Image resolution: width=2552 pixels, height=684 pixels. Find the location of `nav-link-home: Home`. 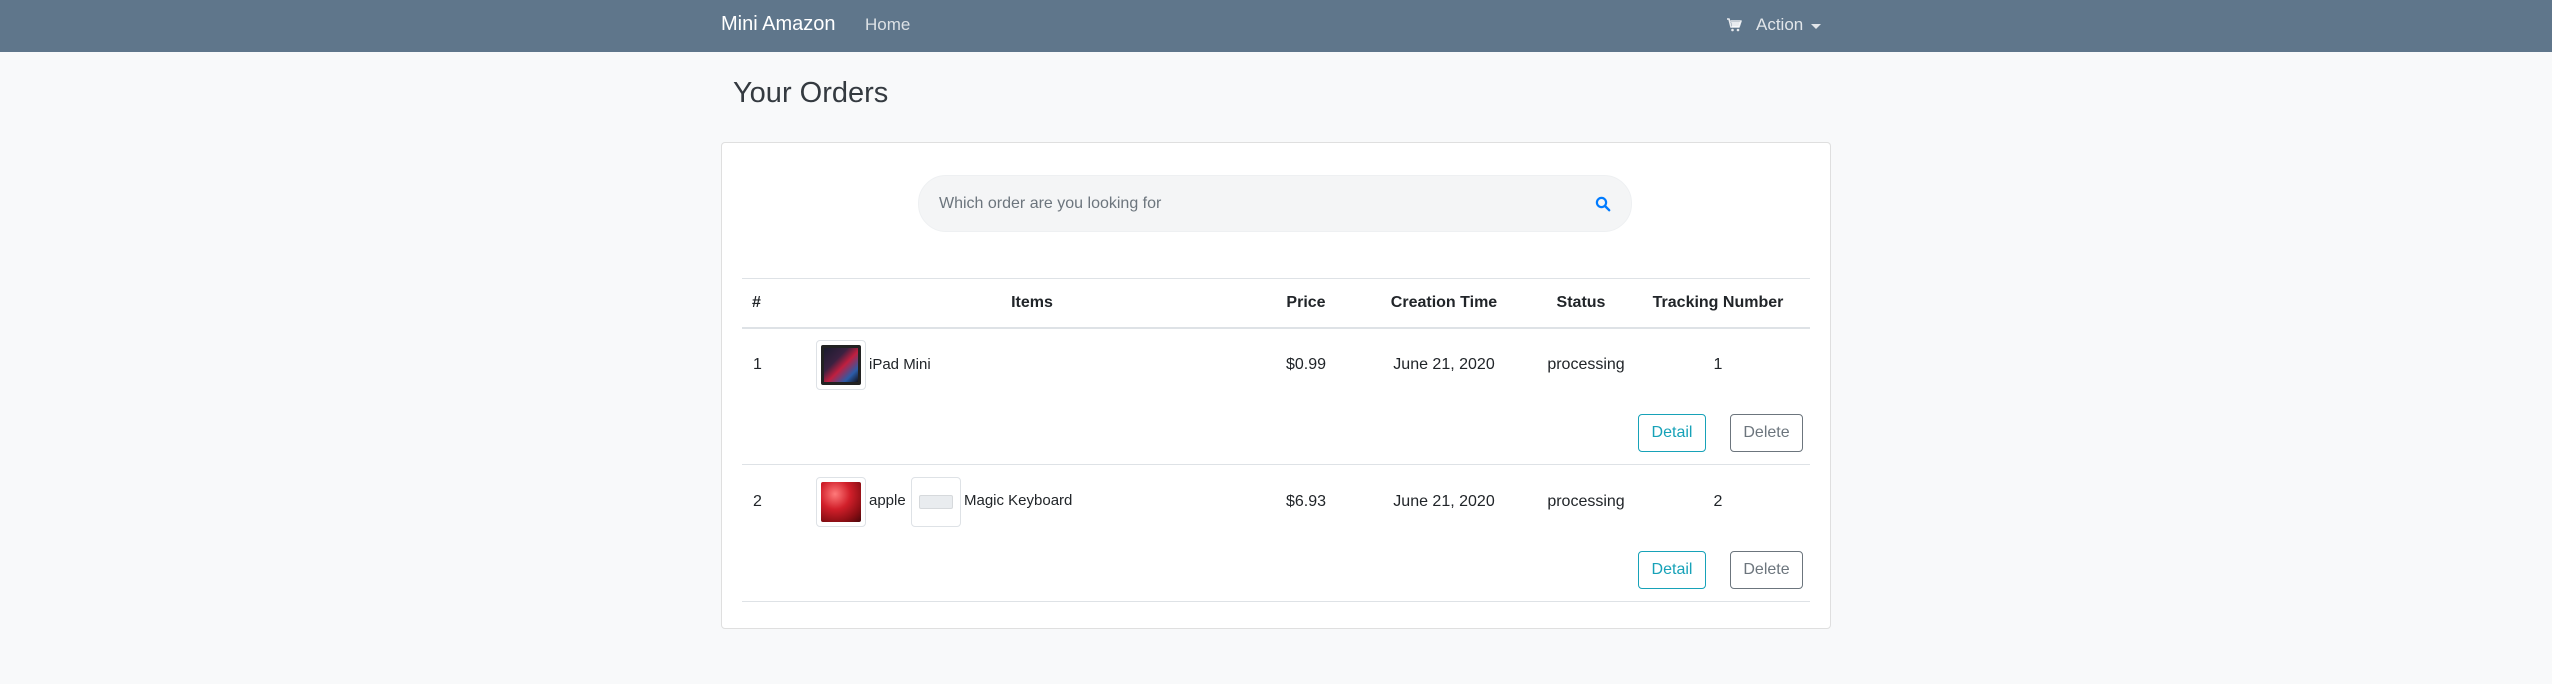

nav-link-home: Home is located at coordinates (887, 25).